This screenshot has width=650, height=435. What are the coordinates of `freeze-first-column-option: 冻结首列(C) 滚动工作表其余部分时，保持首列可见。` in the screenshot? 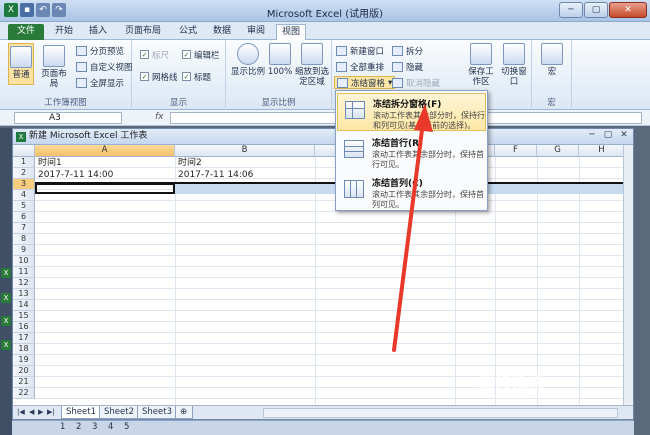 It's located at (411, 192).